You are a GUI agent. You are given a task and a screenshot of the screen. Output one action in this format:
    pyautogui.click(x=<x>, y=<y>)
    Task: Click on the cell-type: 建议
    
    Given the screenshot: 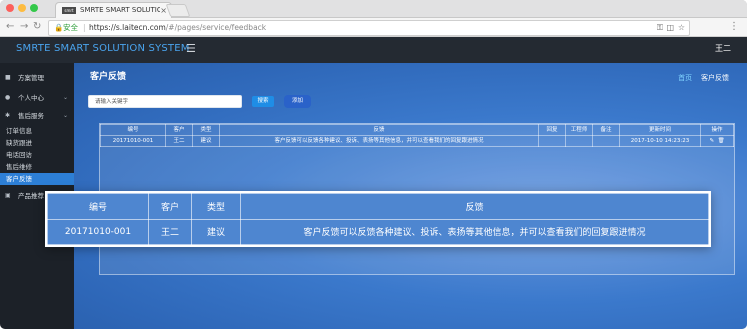 What is the action you would take?
    pyautogui.click(x=206, y=141)
    